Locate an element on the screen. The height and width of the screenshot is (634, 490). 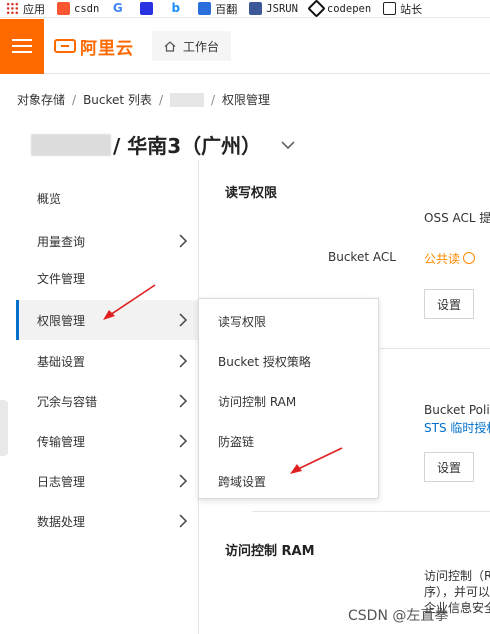
bookmark-csdn: csdn is located at coordinates (78, 8).